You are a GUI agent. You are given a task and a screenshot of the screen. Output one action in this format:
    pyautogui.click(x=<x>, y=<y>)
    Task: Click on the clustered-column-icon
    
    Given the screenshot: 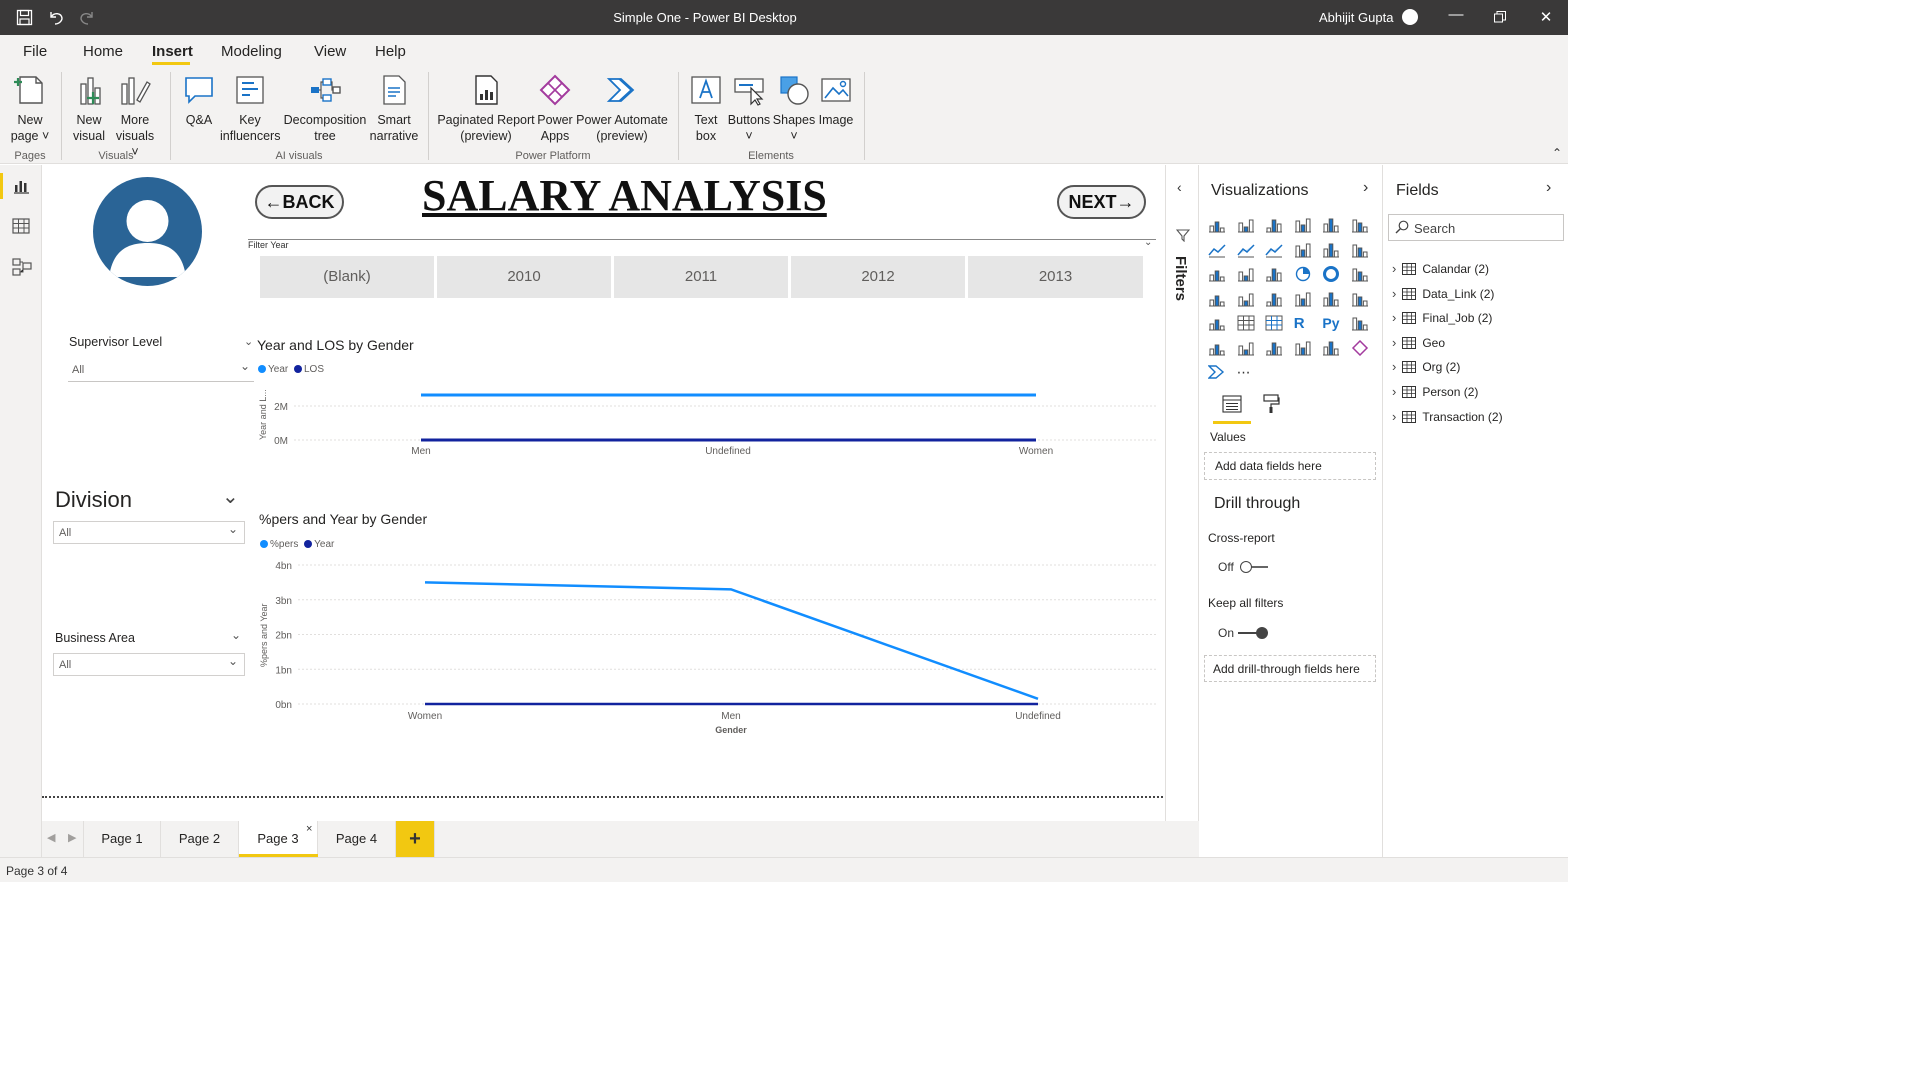 What is the action you would take?
    pyautogui.click(x=1303, y=225)
    